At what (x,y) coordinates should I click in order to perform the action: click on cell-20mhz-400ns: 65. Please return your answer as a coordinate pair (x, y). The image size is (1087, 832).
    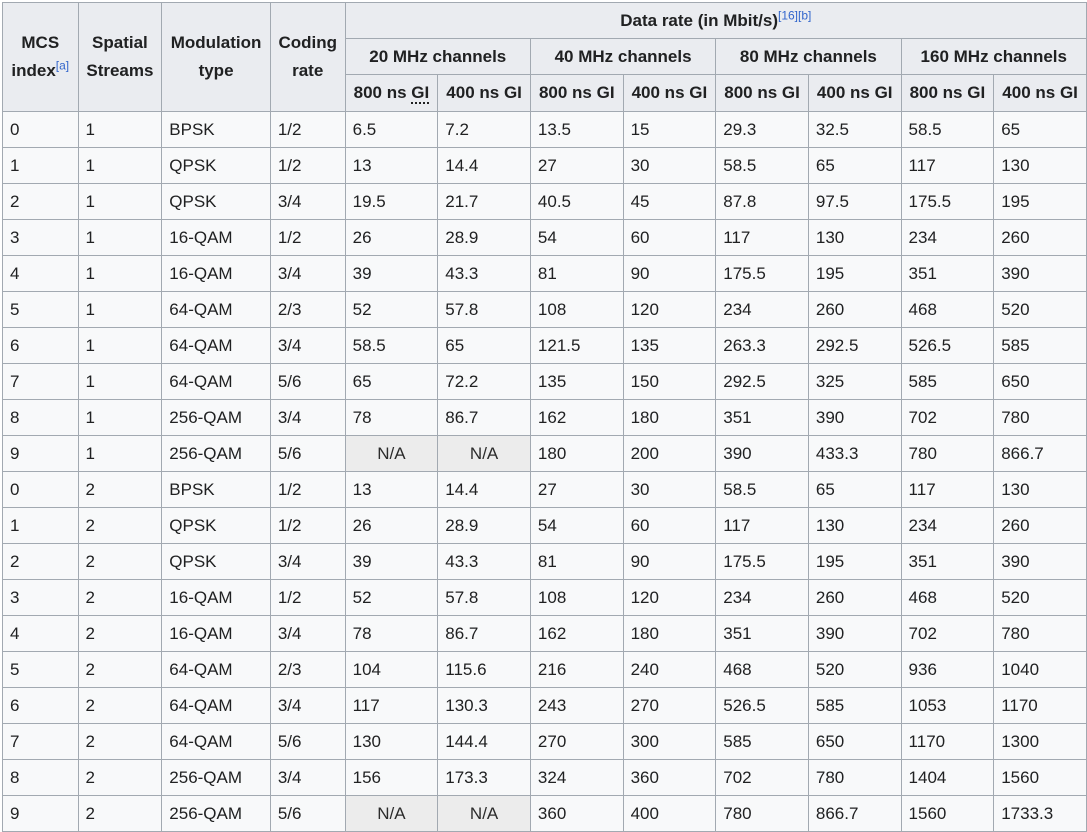
    Looking at the image, I should click on (484, 345).